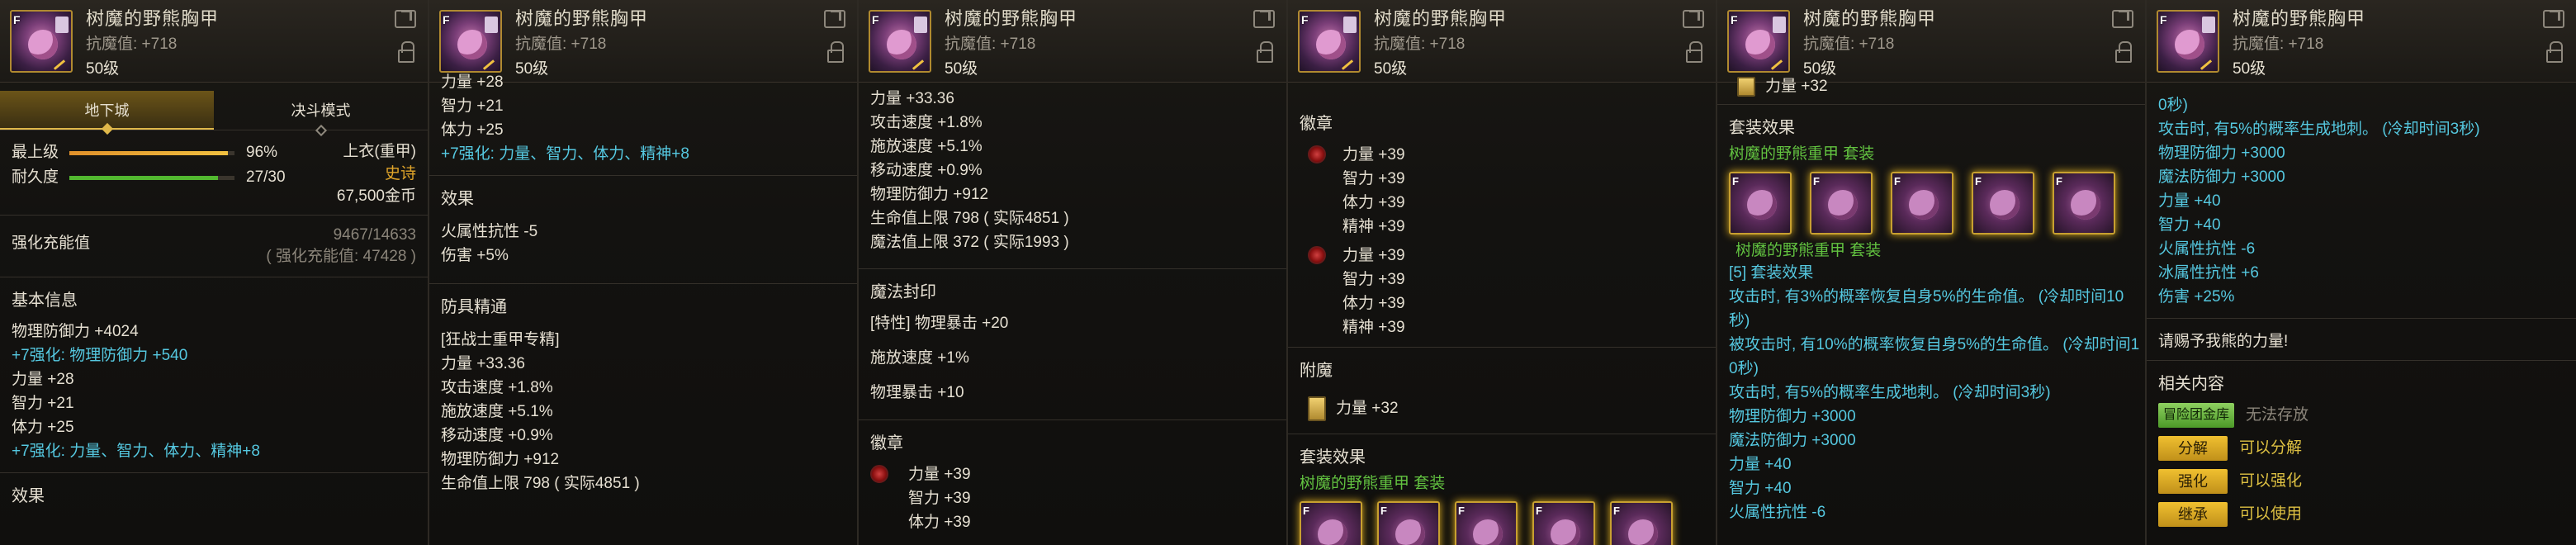 This screenshot has height=545, width=2576. I want to click on set-line: 攻击时, 有3%的概率恢复自身5%的生命值。 (冷却时间10, so click(1926, 297).